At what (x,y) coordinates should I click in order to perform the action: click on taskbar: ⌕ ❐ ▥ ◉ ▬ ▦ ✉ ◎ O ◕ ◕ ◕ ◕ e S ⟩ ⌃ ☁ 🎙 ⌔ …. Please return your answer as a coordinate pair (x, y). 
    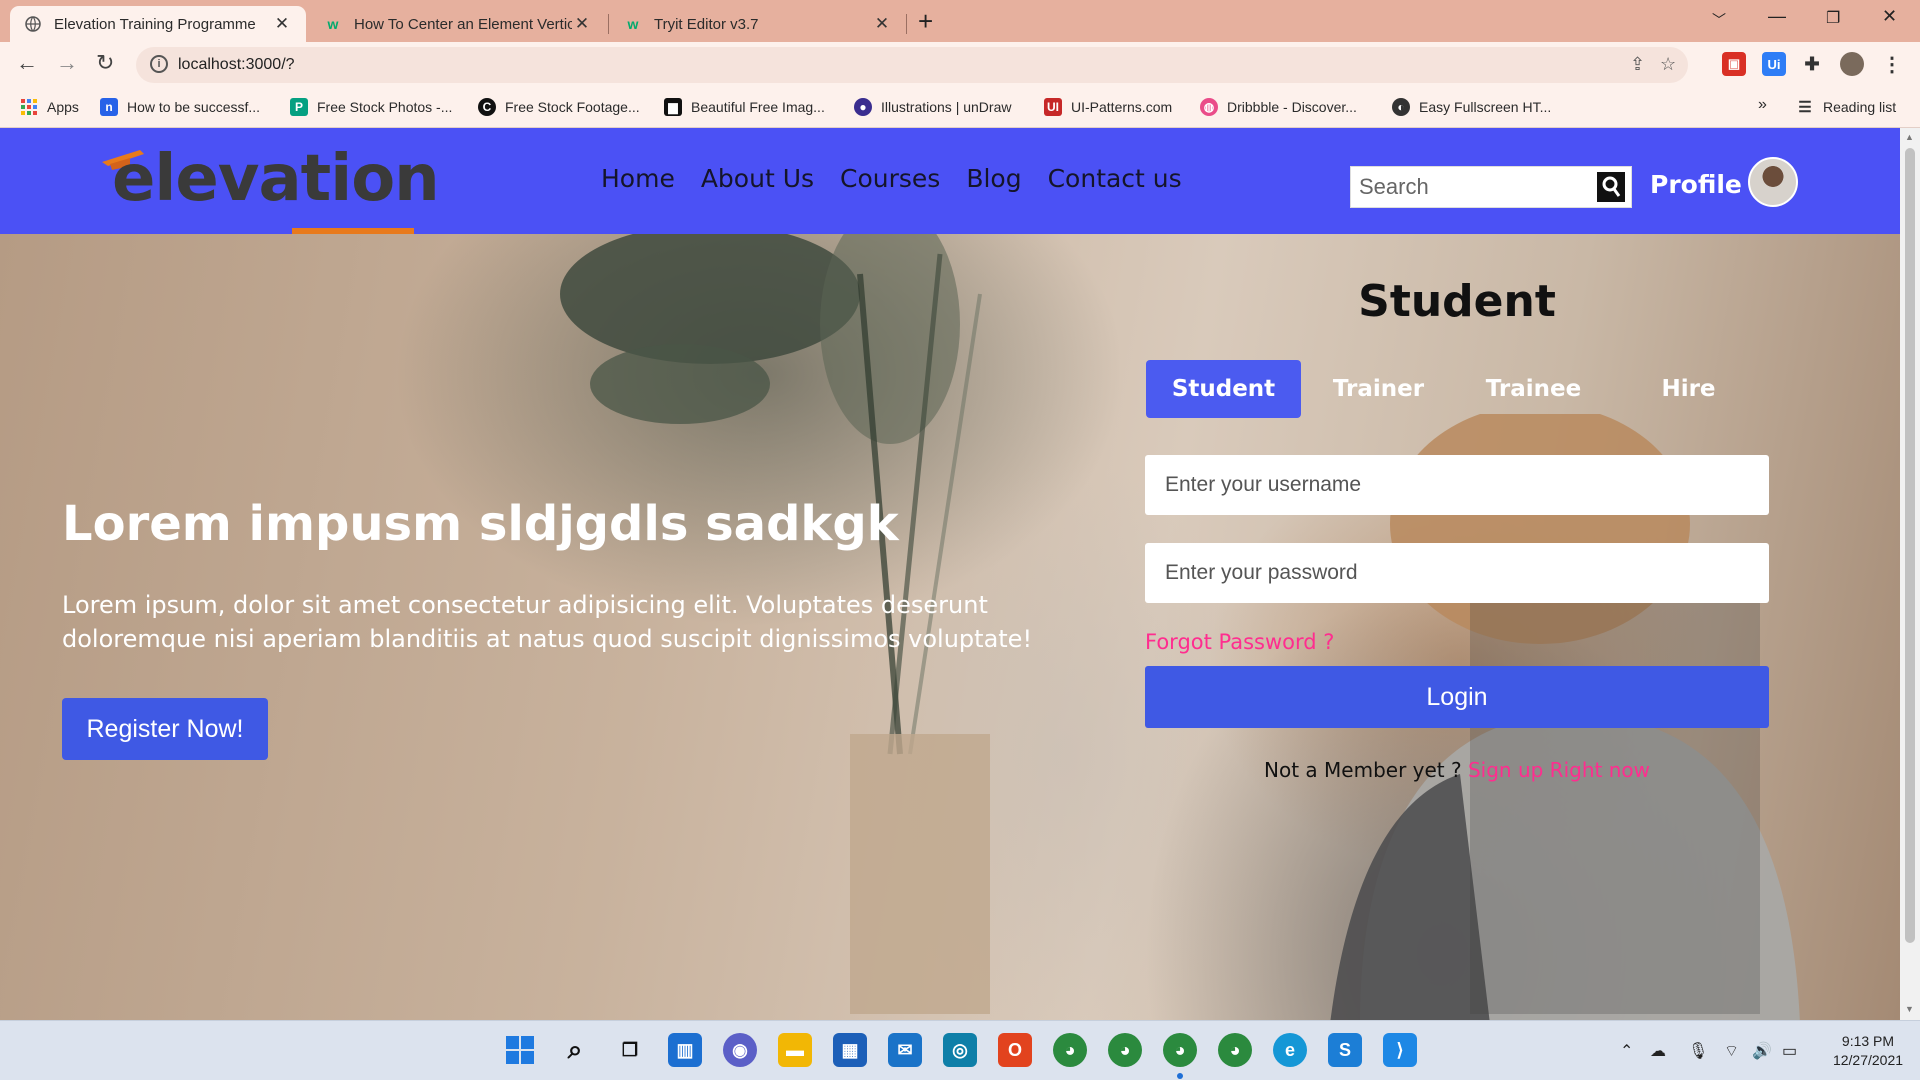
    Looking at the image, I should click on (960, 1050).